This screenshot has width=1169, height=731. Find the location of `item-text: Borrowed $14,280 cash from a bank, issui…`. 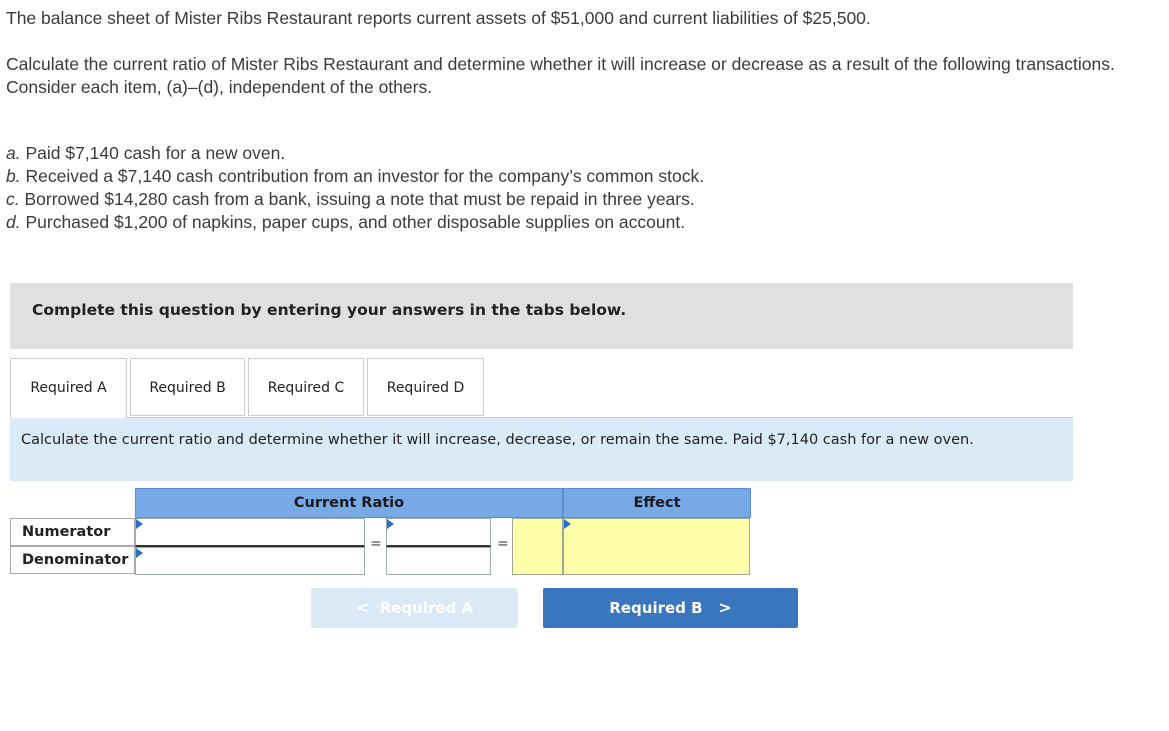

item-text: Borrowed $14,280 cash from a bank, issui… is located at coordinates (357, 199).